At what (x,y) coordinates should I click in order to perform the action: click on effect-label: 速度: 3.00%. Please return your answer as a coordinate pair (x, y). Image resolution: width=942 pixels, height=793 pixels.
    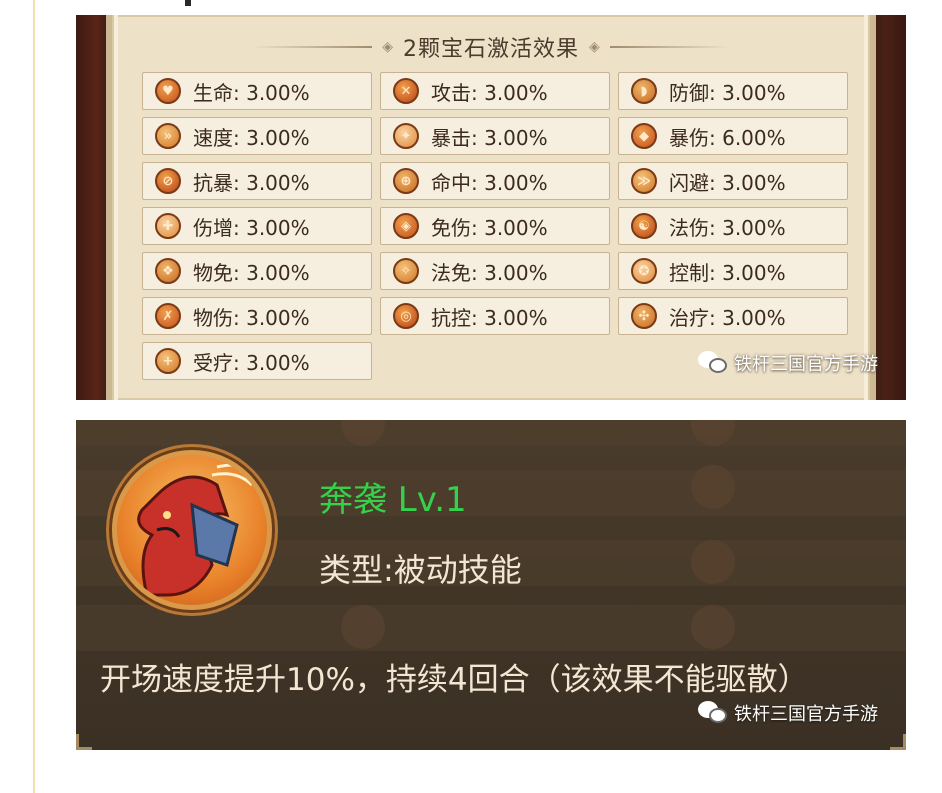
    Looking at the image, I should click on (251, 137).